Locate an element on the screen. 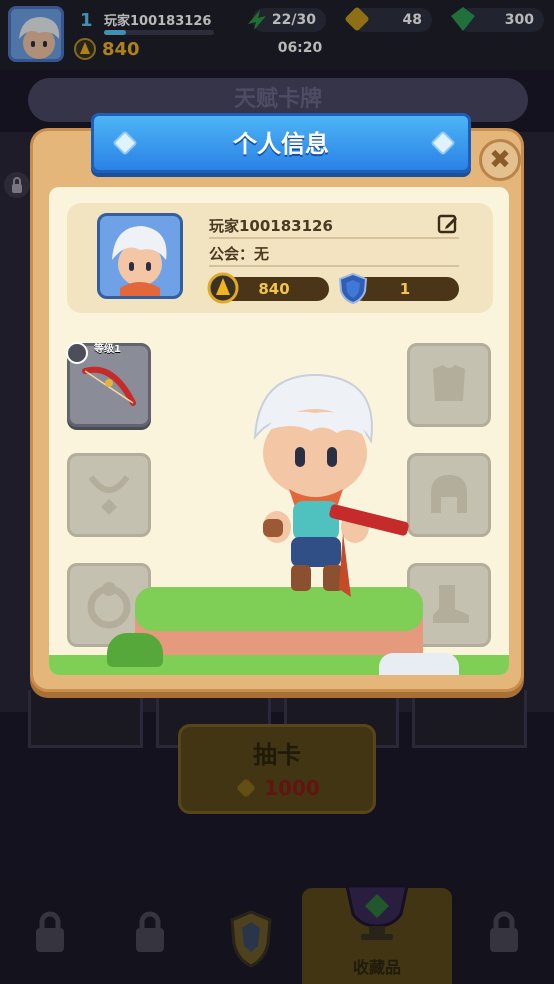 The image size is (554, 984). dialog-title: 个人信息 is located at coordinates (281, 144).